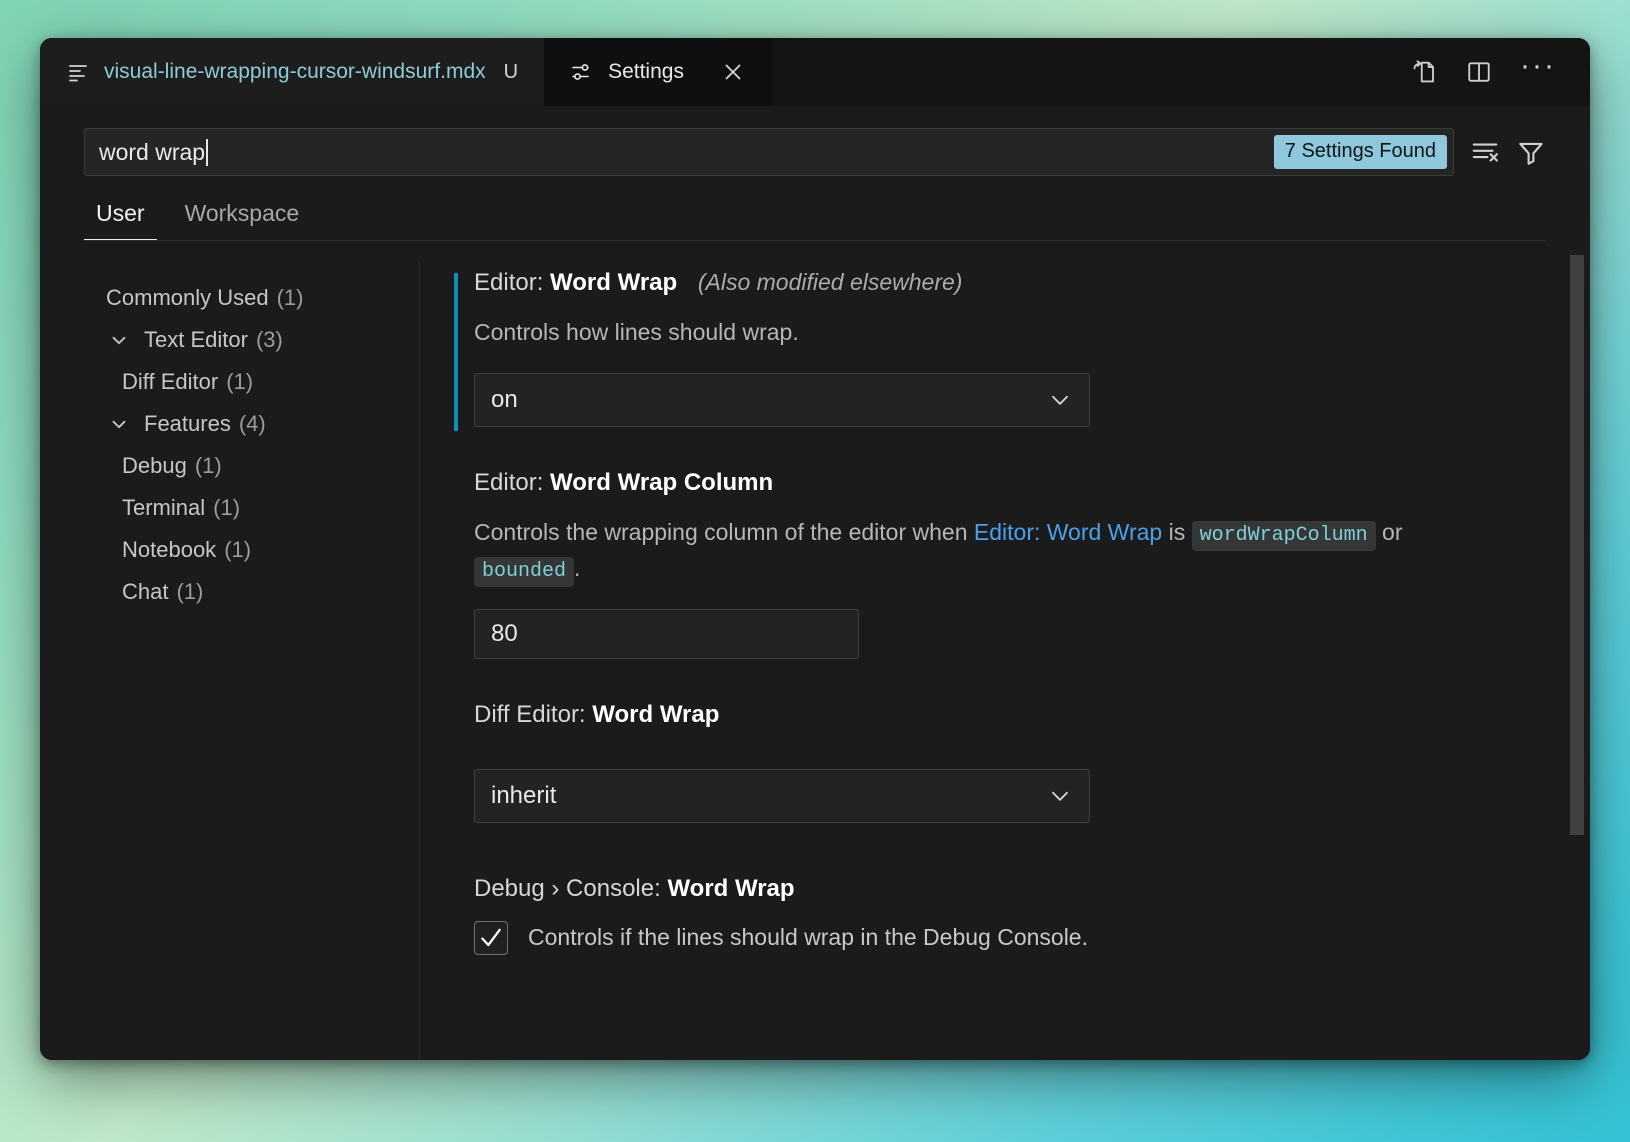 The image size is (1630, 1142). What do you see at coordinates (164, 507) in the screenshot?
I see `toc-item-label: Terminal` at bounding box center [164, 507].